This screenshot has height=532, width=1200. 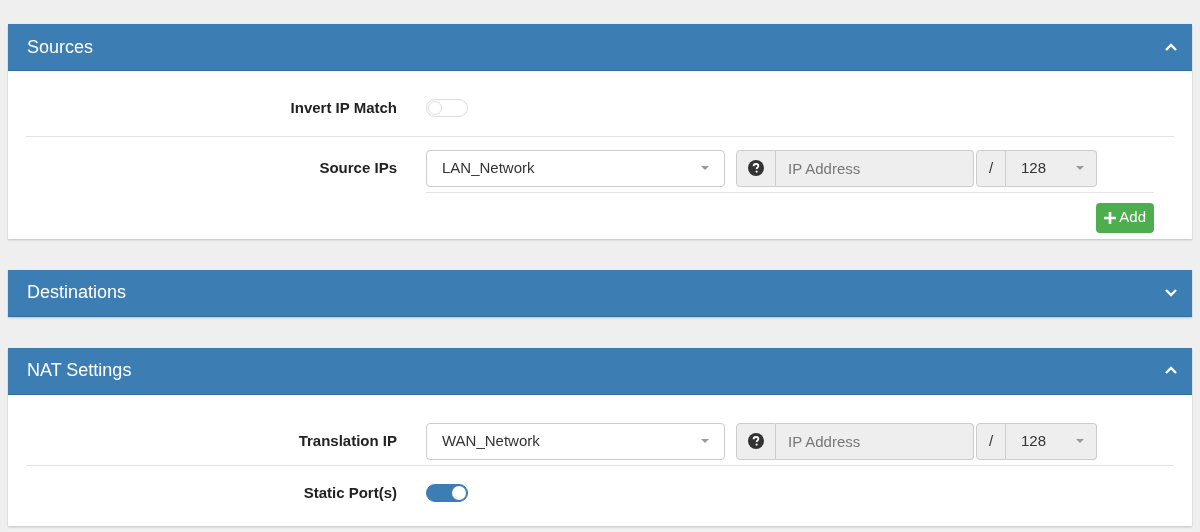 I want to click on toggle-switch, so click(x=447, y=492).